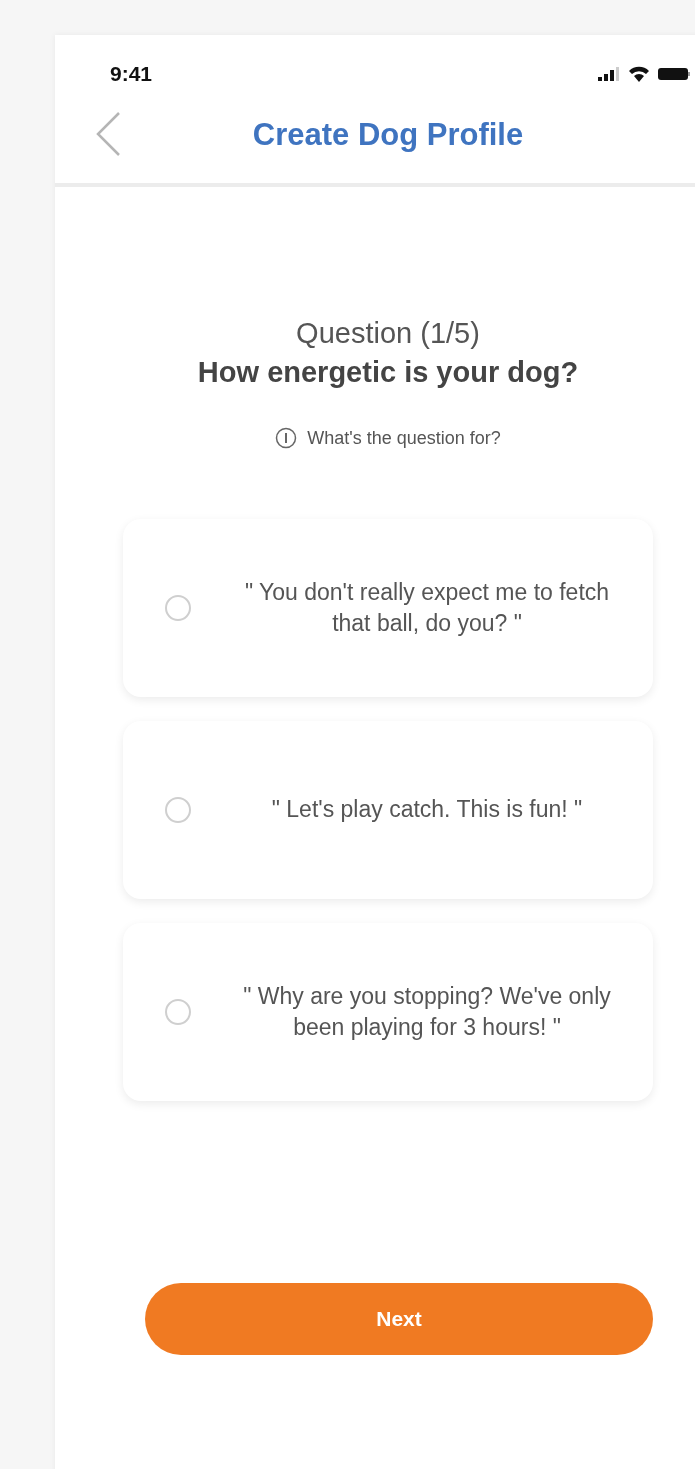 The height and width of the screenshot is (1469, 695). Describe the element at coordinates (388, 438) in the screenshot. I see `info-link: What's the question for?` at that location.